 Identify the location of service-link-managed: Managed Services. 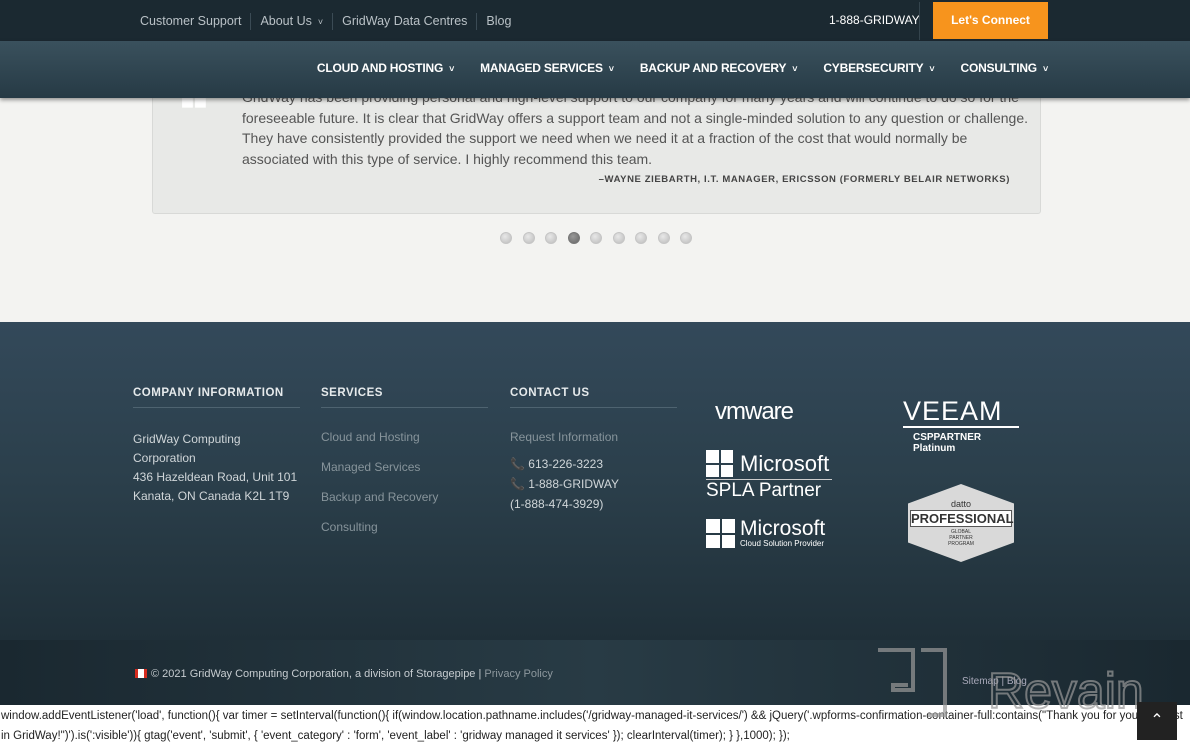
(404, 467).